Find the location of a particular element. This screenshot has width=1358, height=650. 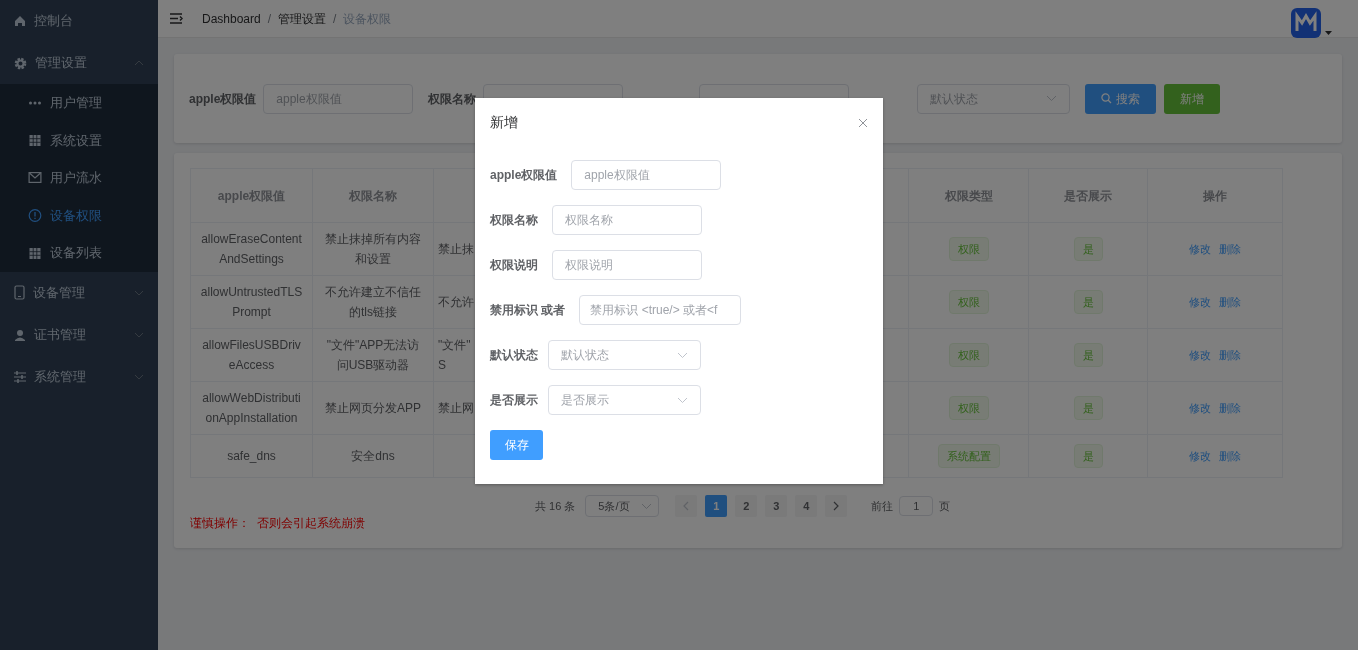

sidebar-item: 管理设置 is located at coordinates (79, 63).